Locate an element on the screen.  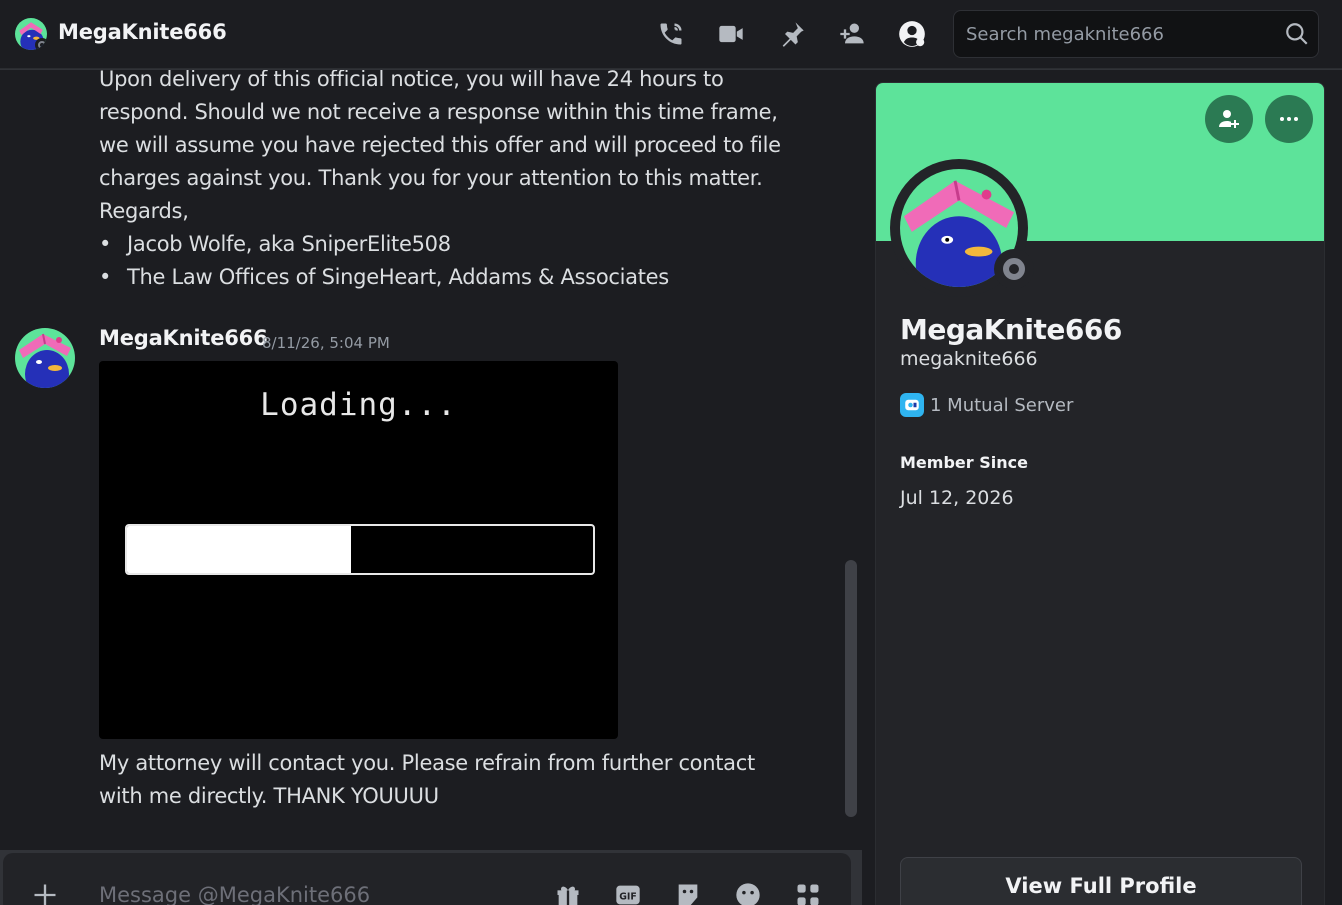
add-friend-button is located at coordinates (1229, 119).